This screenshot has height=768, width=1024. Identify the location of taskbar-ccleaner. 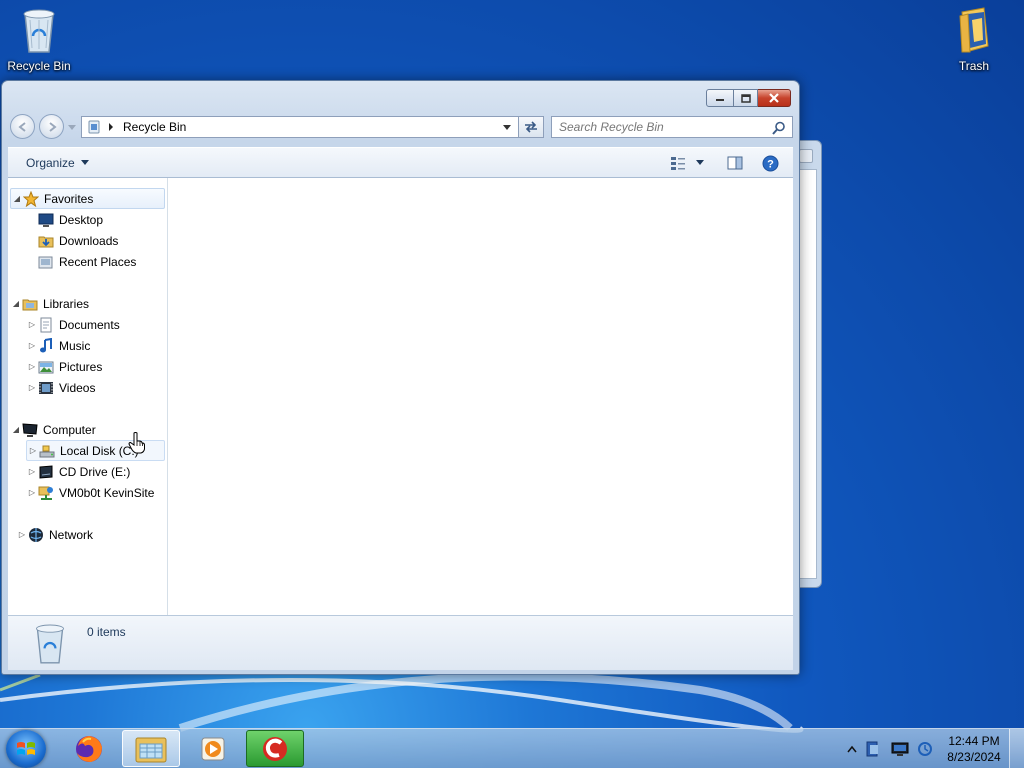
(275, 748).